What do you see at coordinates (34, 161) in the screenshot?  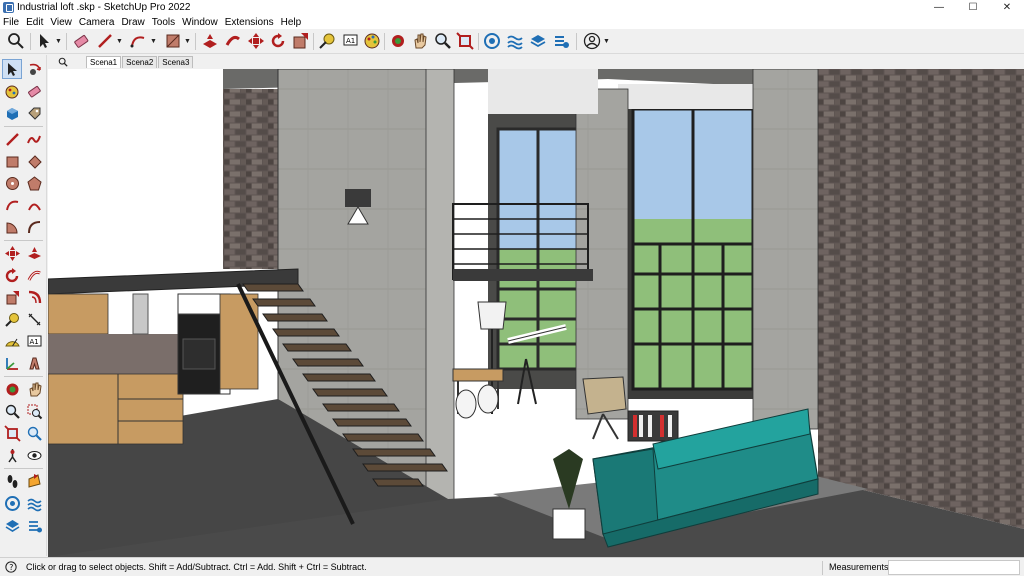 I see `rotated-rectangle-icon` at bounding box center [34, 161].